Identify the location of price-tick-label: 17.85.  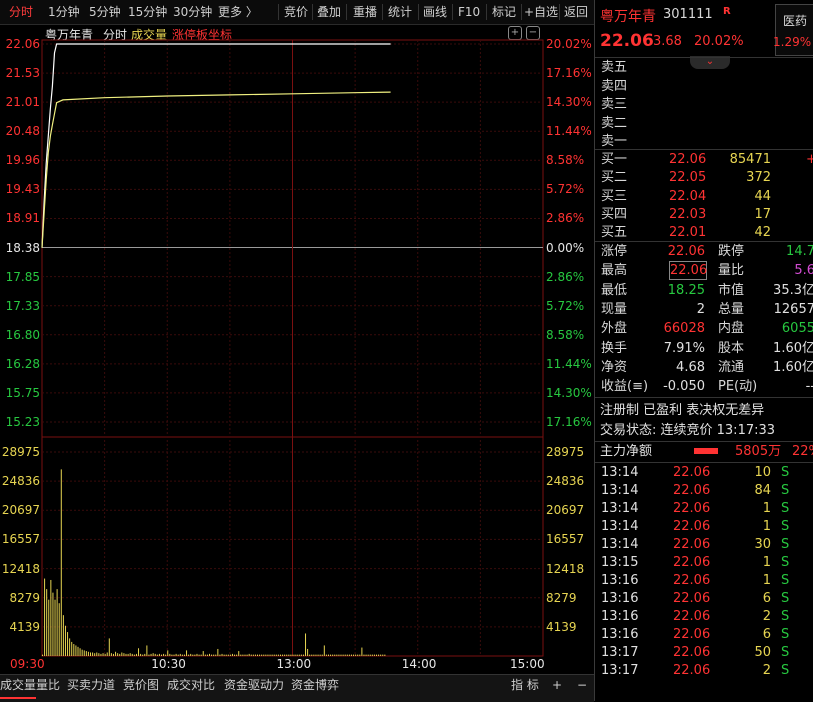
(22, 276).